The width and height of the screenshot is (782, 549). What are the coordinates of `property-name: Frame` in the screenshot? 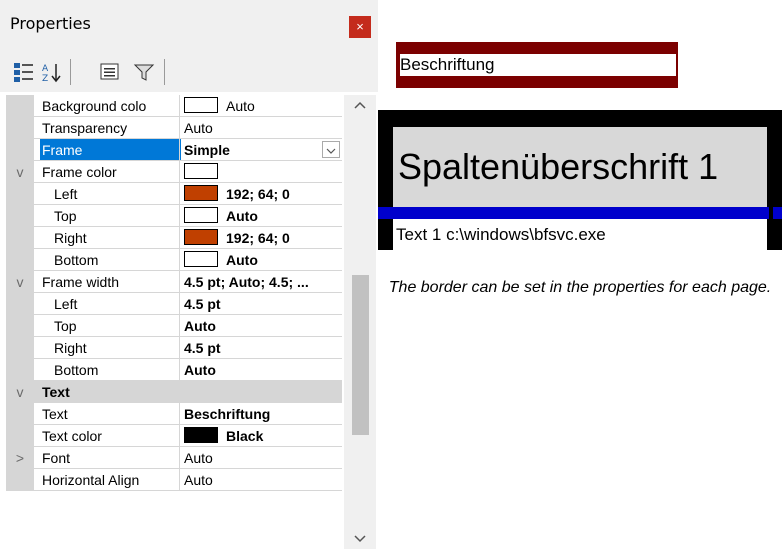 It's located at (110, 149).